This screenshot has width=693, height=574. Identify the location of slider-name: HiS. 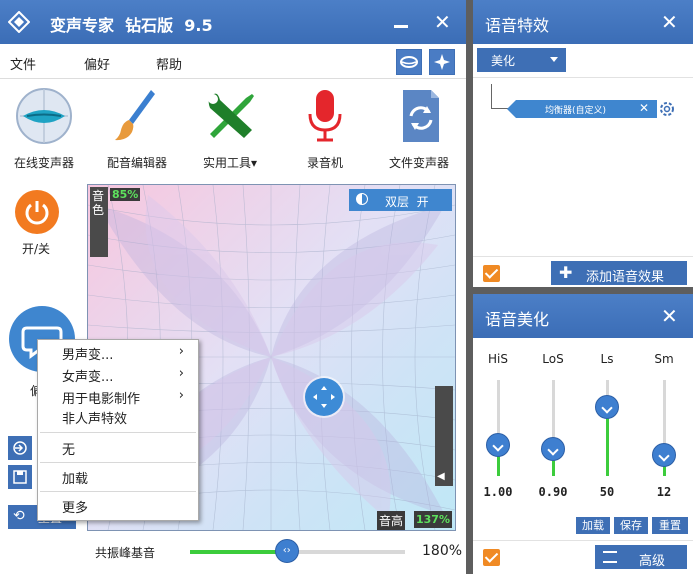
(498, 359).